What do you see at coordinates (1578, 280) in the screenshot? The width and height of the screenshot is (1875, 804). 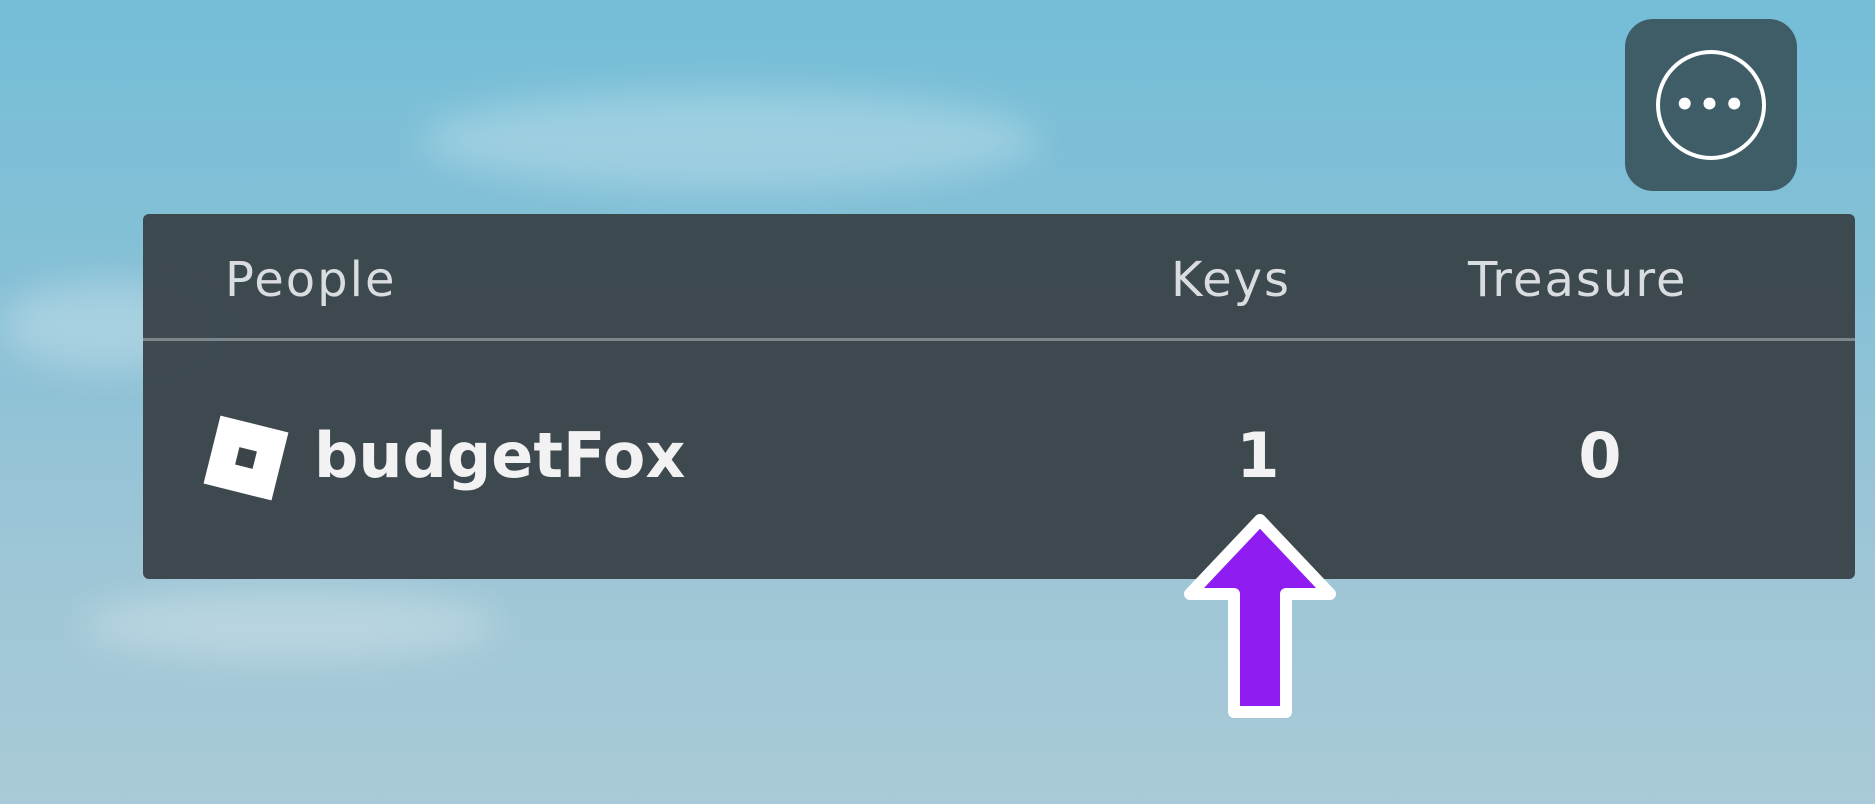 I see `treasure-header: Treasure` at bounding box center [1578, 280].